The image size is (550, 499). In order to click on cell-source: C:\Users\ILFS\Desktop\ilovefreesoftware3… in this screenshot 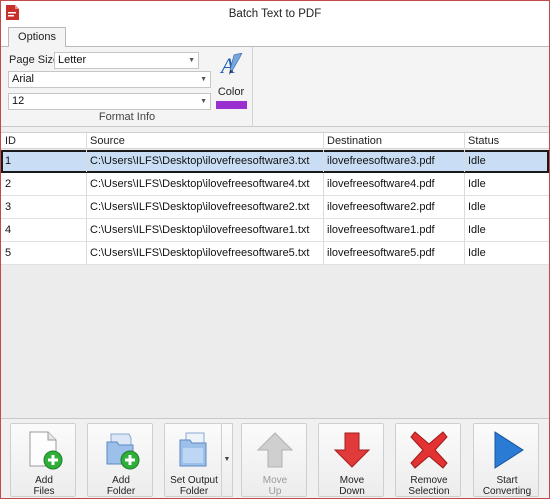, I will do `click(200, 161)`.